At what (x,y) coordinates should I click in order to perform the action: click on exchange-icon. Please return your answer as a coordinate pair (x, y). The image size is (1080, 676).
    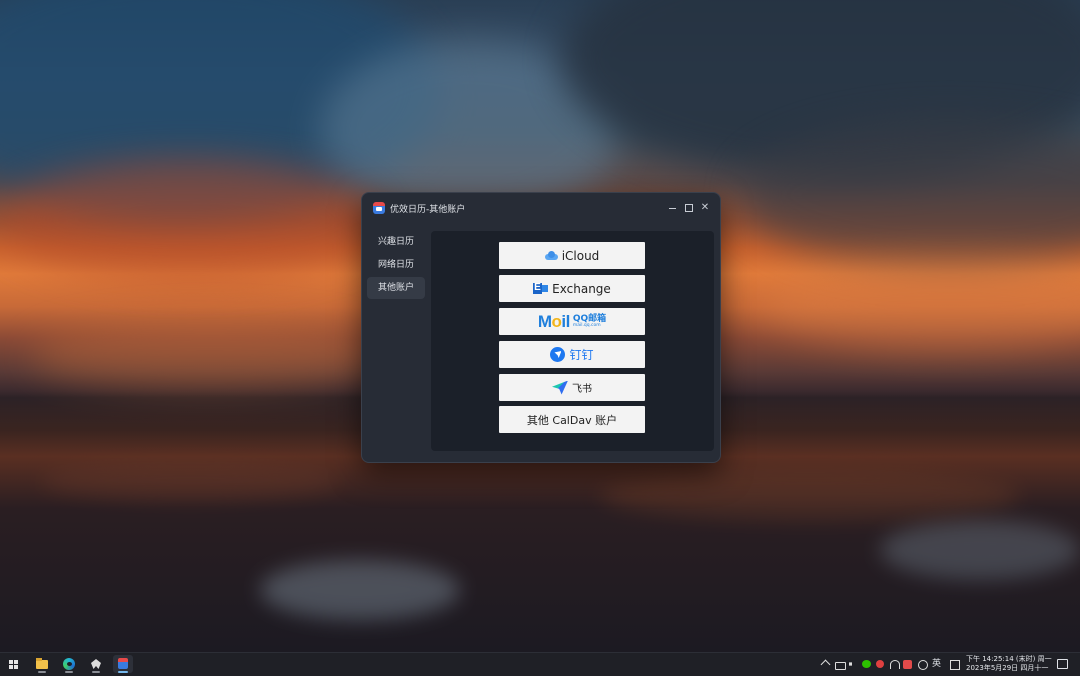
    Looking at the image, I should click on (541, 288).